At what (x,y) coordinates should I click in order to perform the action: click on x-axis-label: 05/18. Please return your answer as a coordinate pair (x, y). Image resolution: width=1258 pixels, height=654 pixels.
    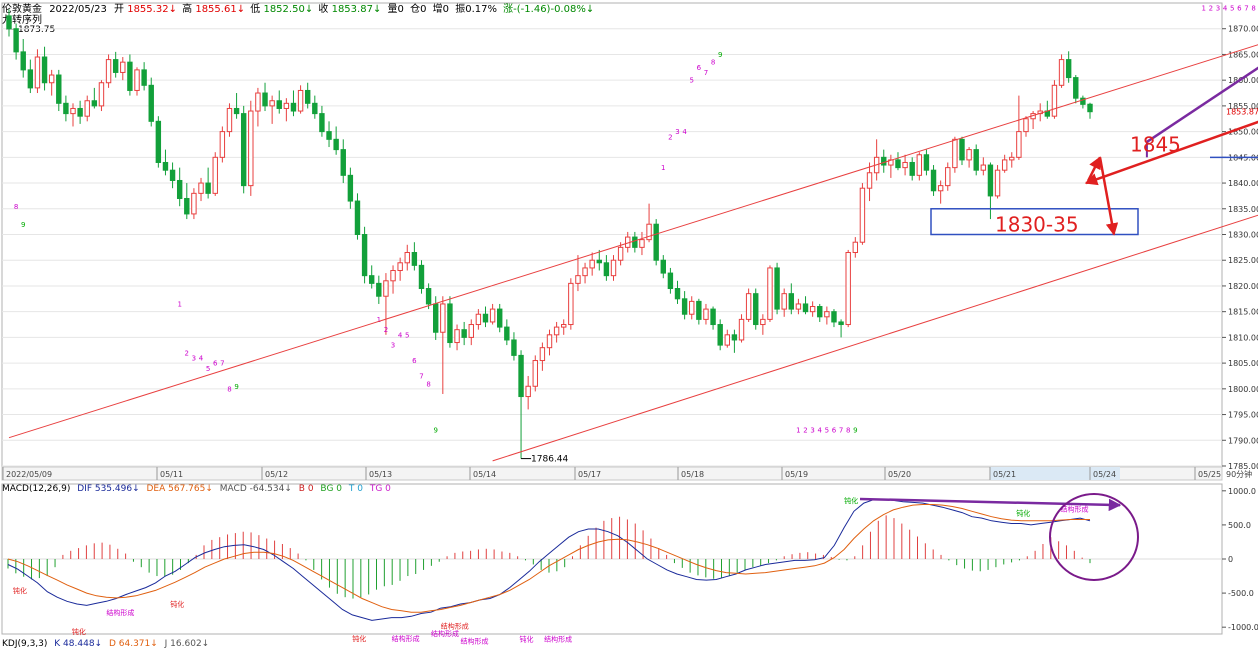
    Looking at the image, I should click on (692, 474).